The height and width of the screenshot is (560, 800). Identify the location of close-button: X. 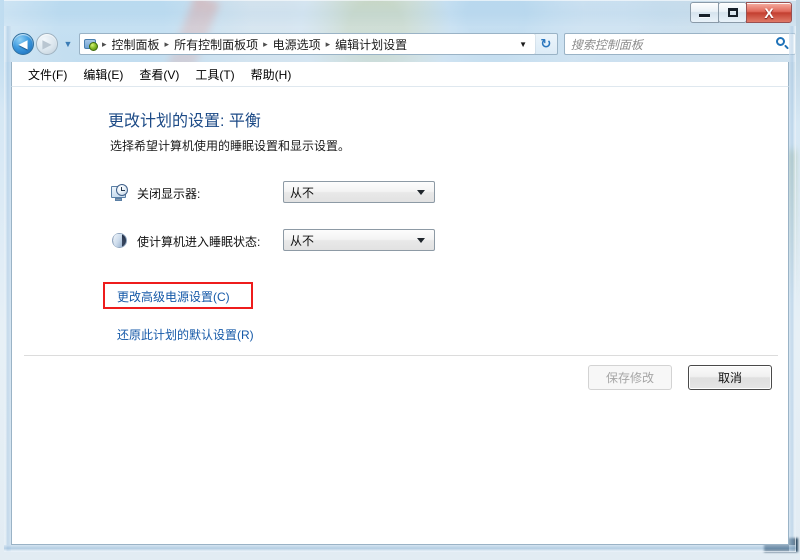
(769, 12).